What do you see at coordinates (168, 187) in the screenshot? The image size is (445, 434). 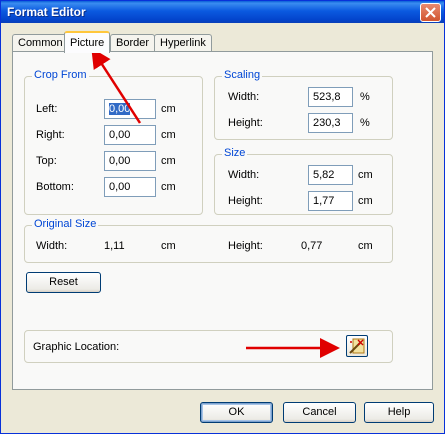 I see `crop-bottom-unit: cm` at bounding box center [168, 187].